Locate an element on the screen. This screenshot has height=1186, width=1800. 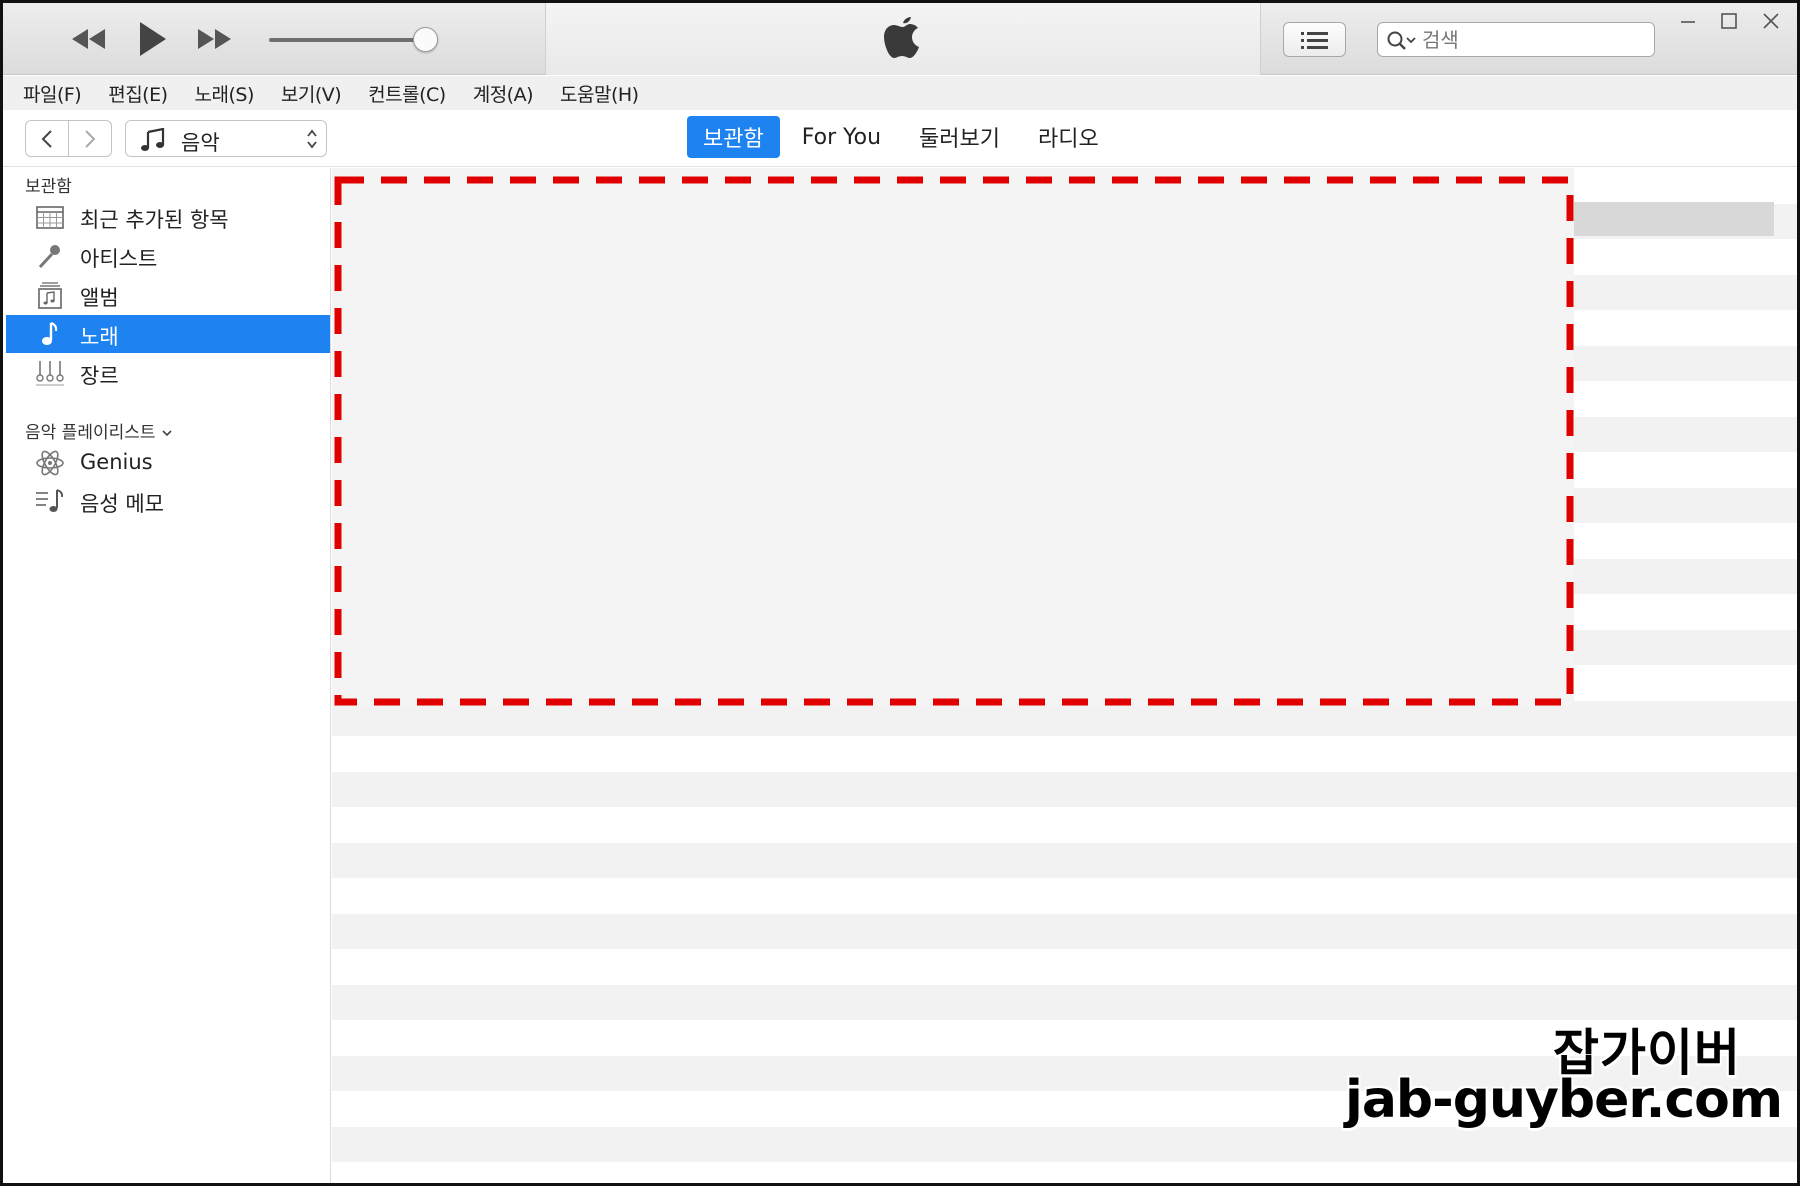
watermark-site: jab-guyber.com is located at coordinates (1564, 1100).